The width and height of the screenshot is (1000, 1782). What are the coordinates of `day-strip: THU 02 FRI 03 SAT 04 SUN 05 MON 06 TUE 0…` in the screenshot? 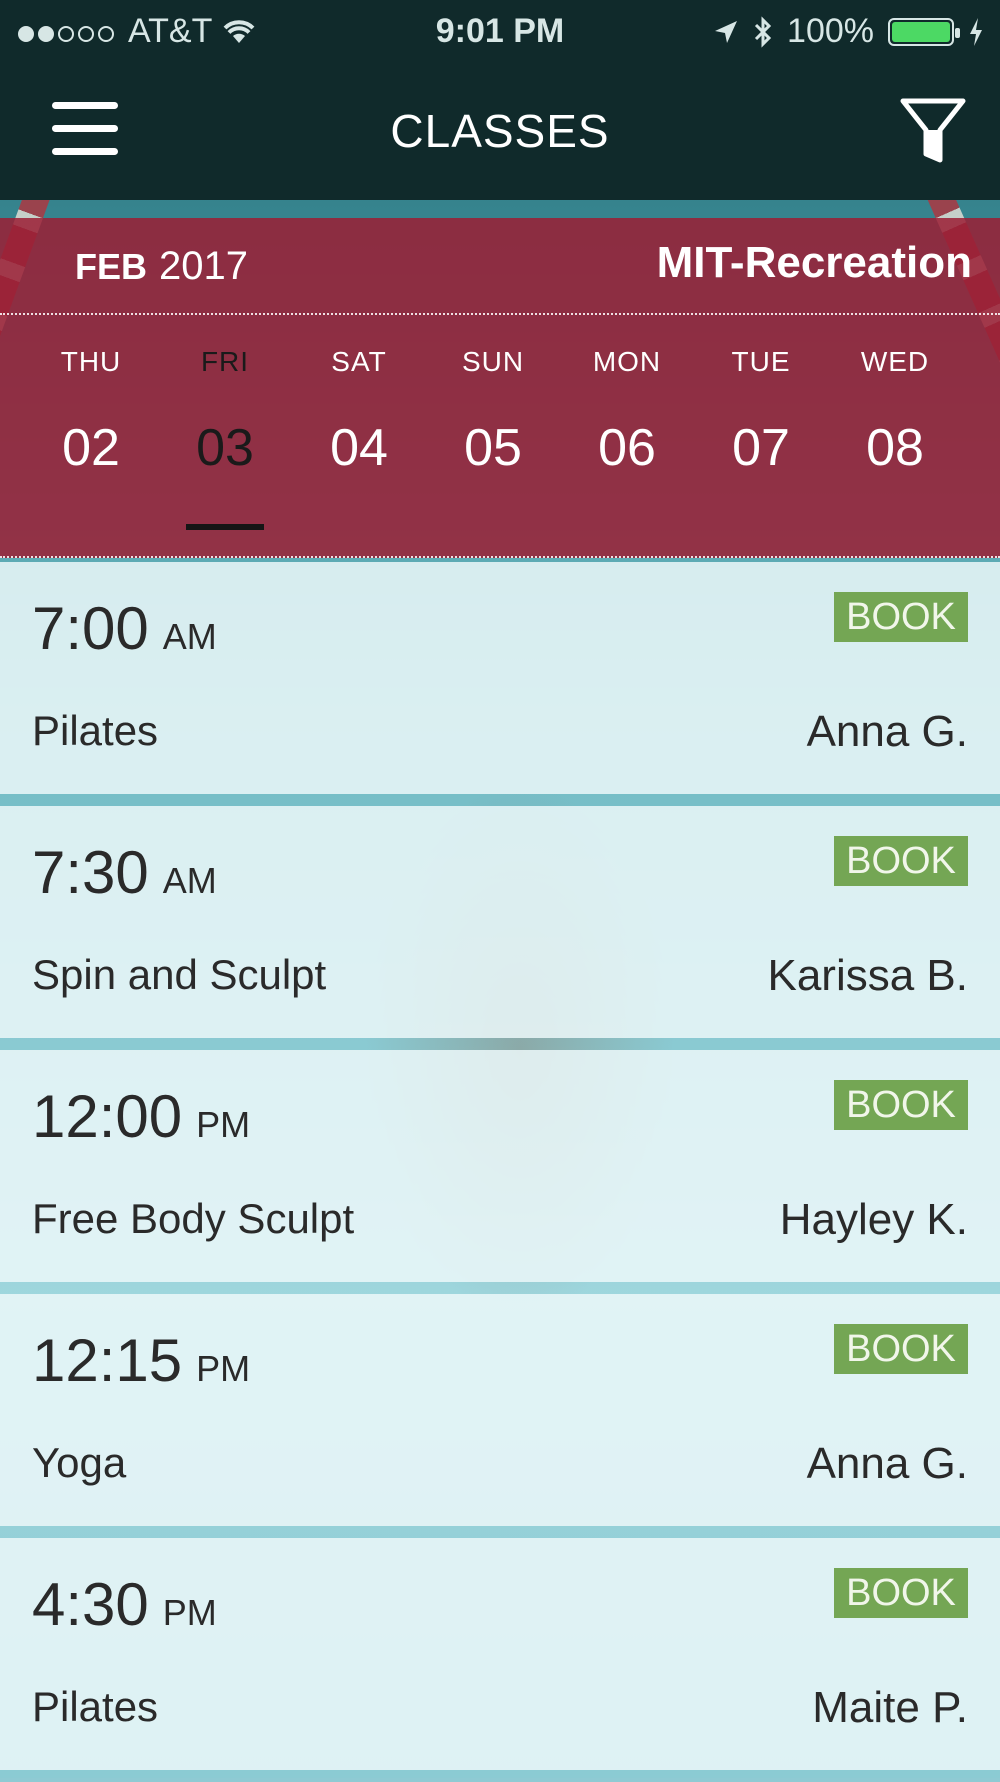 It's located at (499, 438).